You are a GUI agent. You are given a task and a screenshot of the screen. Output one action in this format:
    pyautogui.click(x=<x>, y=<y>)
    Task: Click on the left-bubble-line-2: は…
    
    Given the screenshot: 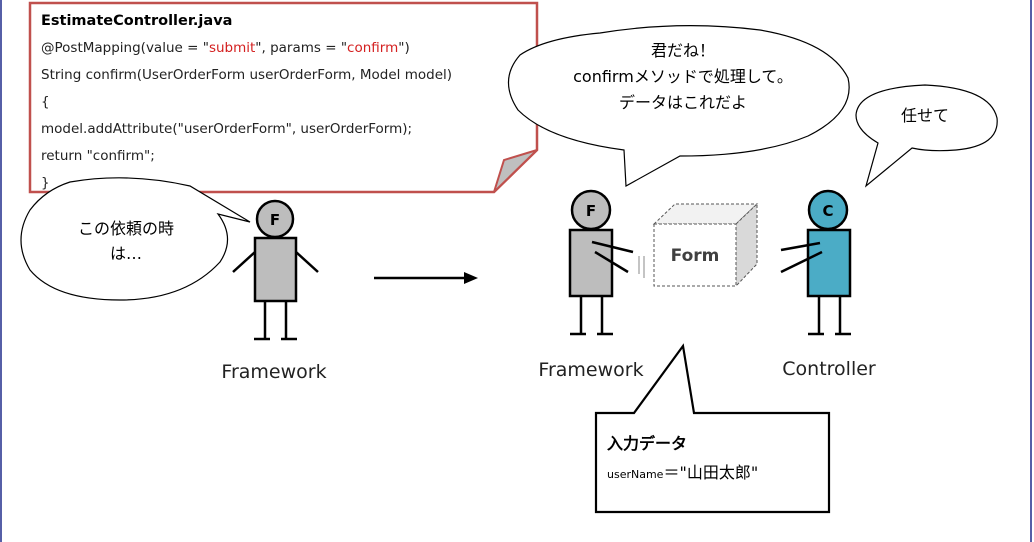 What is the action you would take?
    pyautogui.click(x=126, y=253)
    